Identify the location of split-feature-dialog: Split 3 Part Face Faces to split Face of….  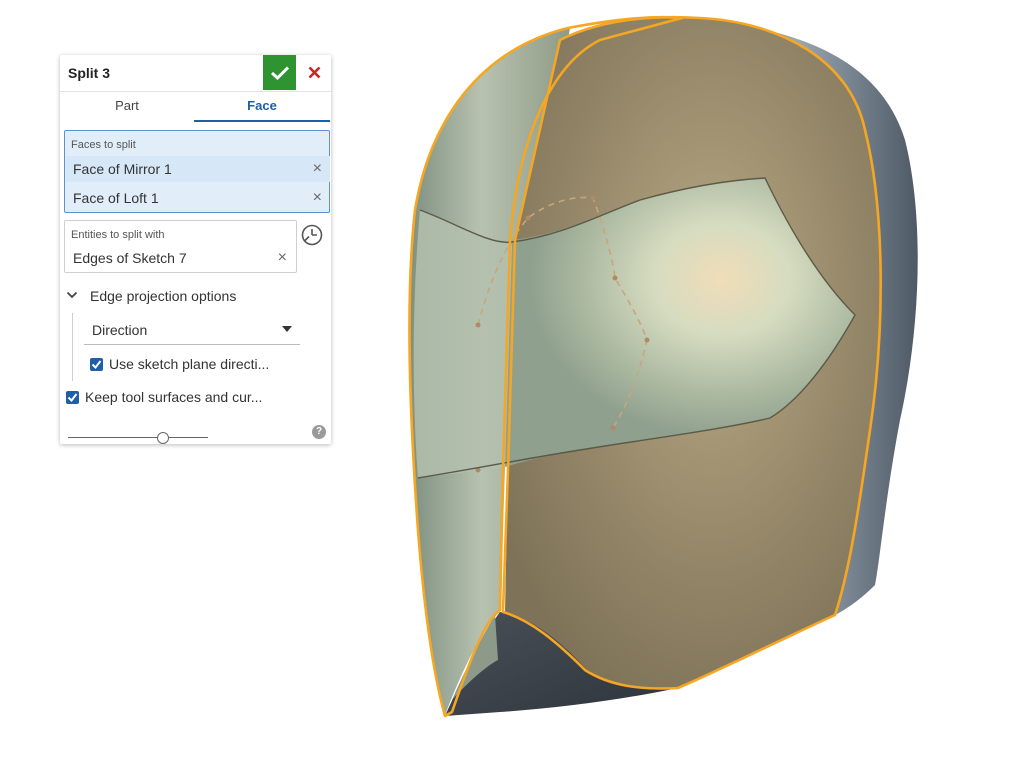
(195, 249).